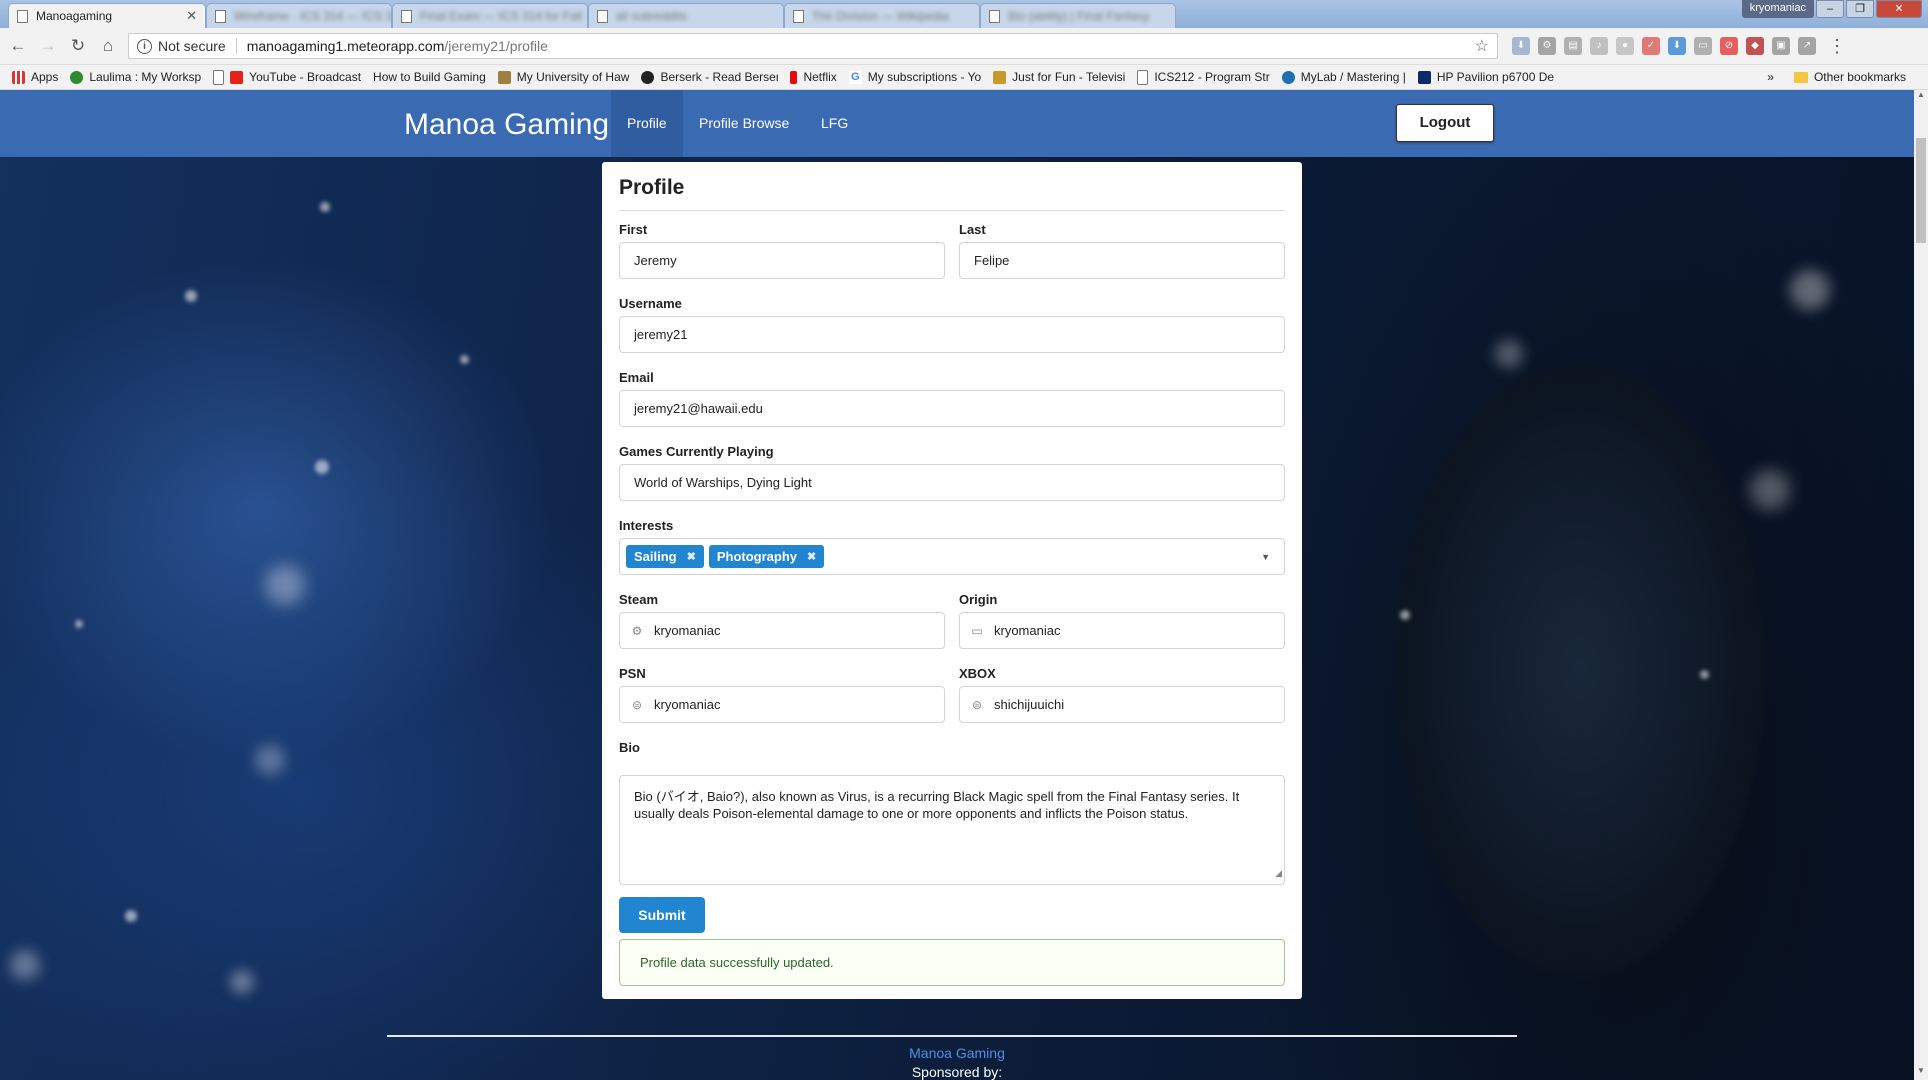  Describe the element at coordinates (144, 46) in the screenshot. I see `info-icon: i` at that location.